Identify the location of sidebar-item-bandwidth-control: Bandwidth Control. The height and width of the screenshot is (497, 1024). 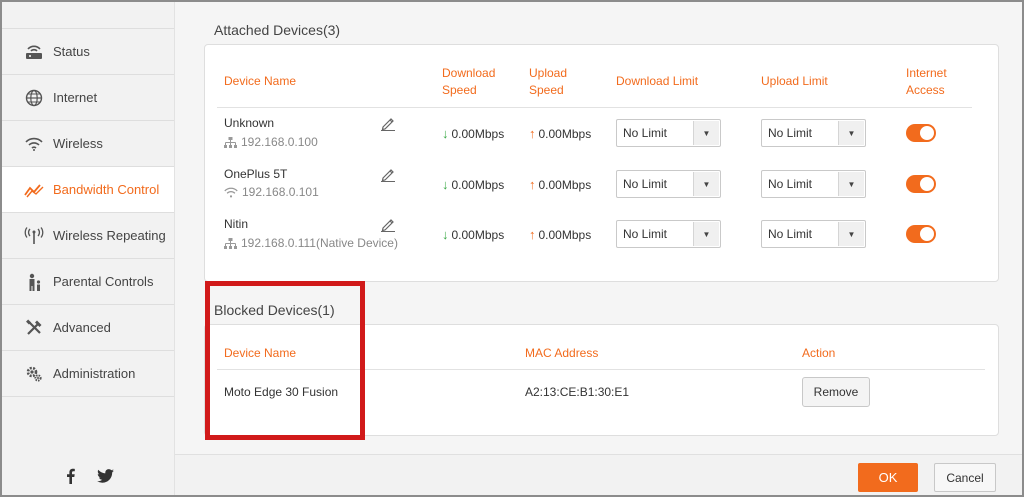
(88, 190).